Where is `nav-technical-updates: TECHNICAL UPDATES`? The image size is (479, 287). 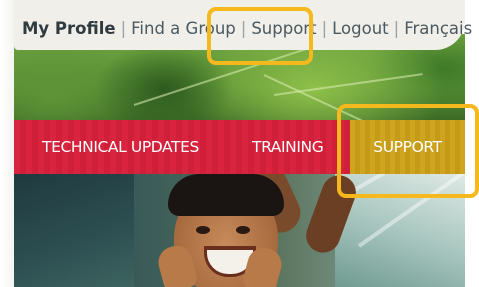
nav-technical-updates: TECHNICAL UPDATES is located at coordinates (120, 147).